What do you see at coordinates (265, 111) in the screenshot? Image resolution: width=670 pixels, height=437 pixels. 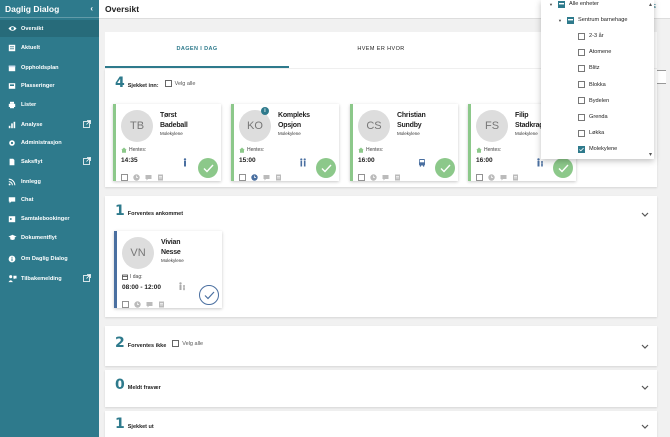 I see `info-badge: i` at bounding box center [265, 111].